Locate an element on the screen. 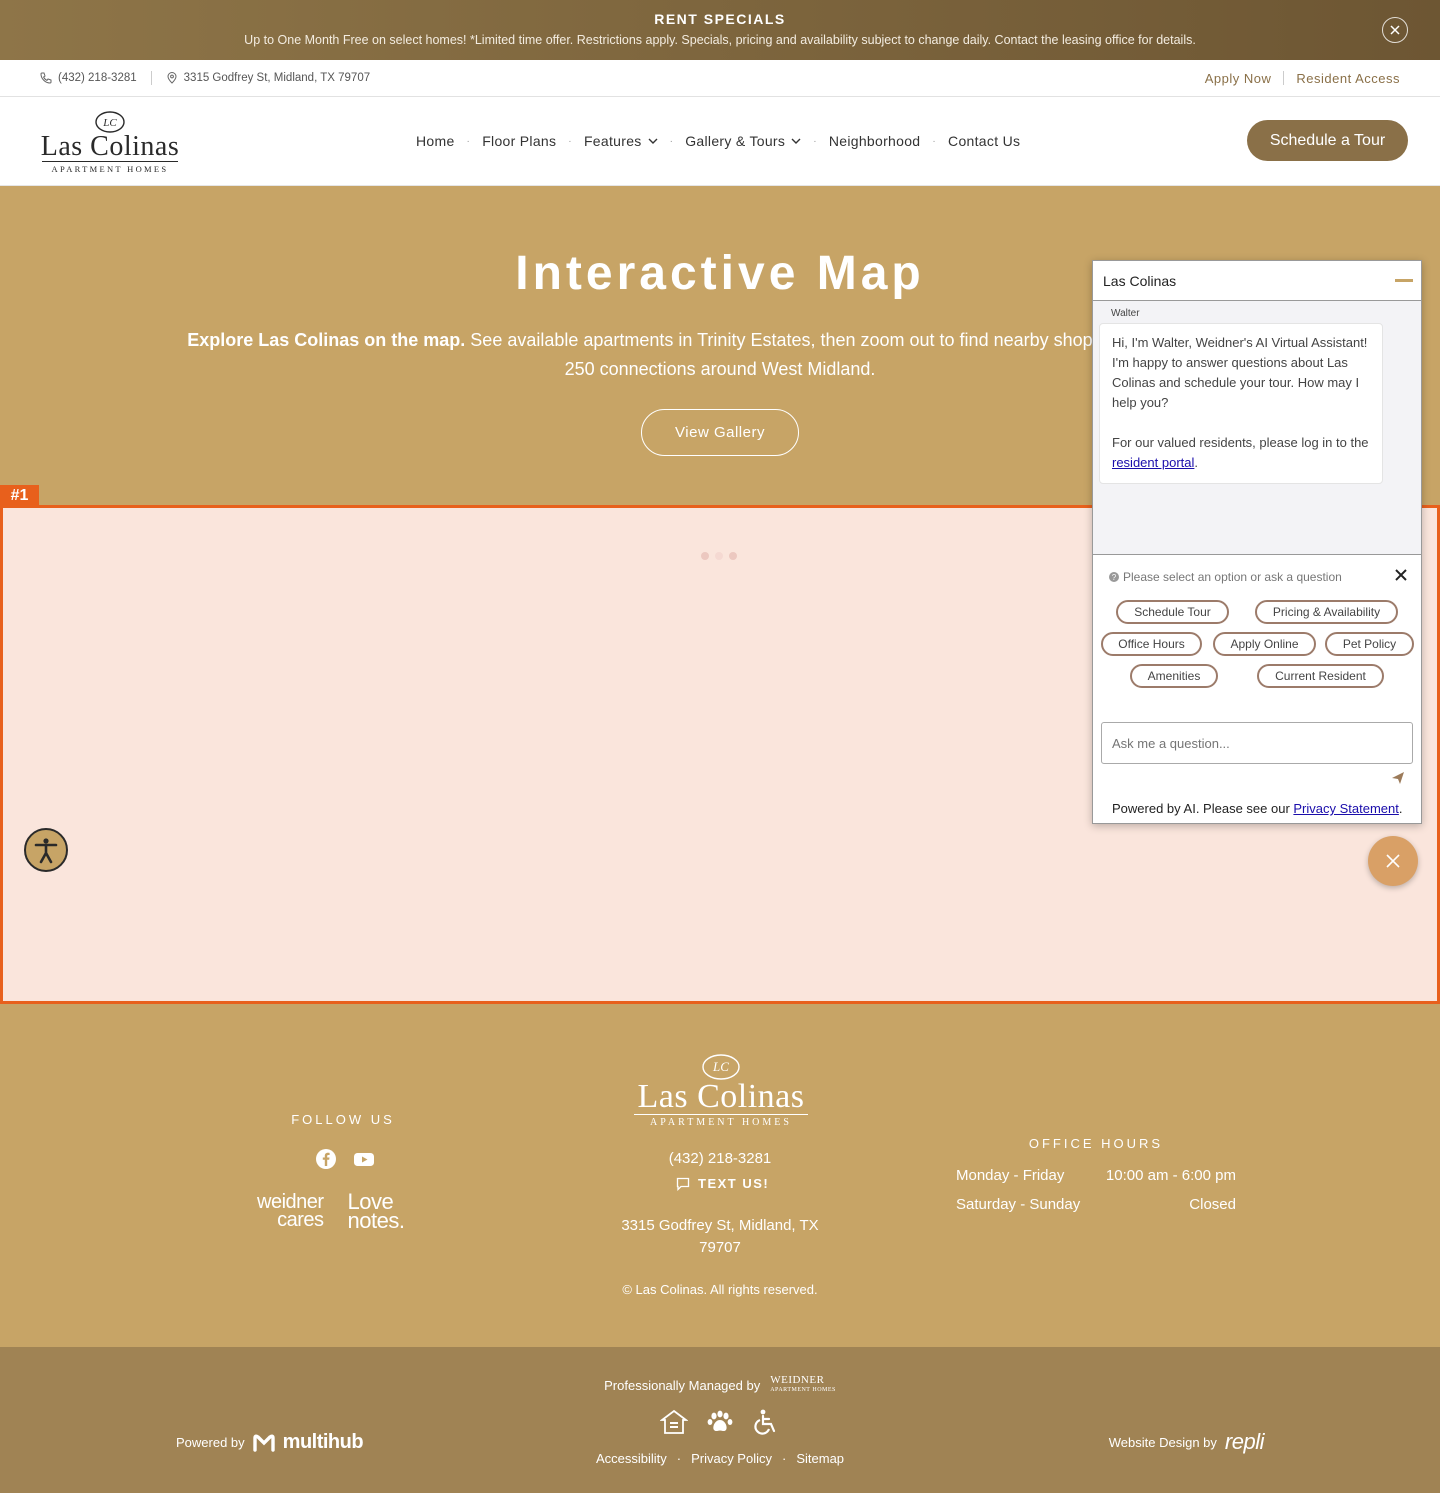 The height and width of the screenshot is (1493, 1440). option-schedule-tour: Schedule Tour is located at coordinates (1172, 612).